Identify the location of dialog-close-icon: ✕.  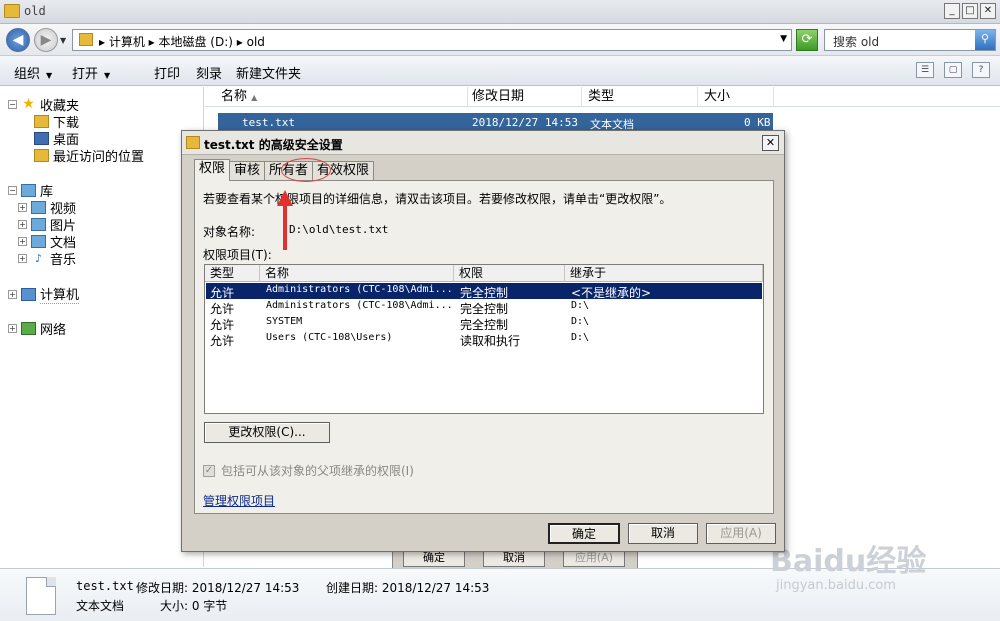
(770, 143).